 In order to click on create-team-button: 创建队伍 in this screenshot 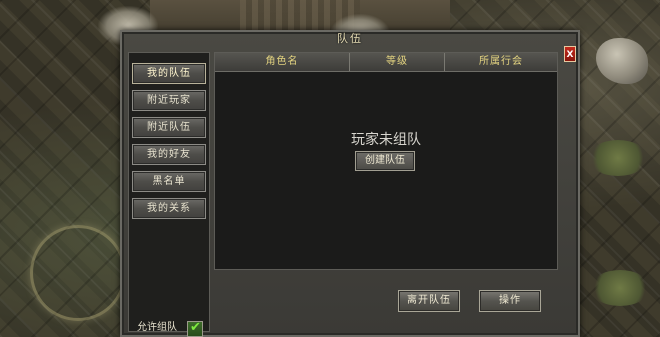, I will do `click(385, 161)`.